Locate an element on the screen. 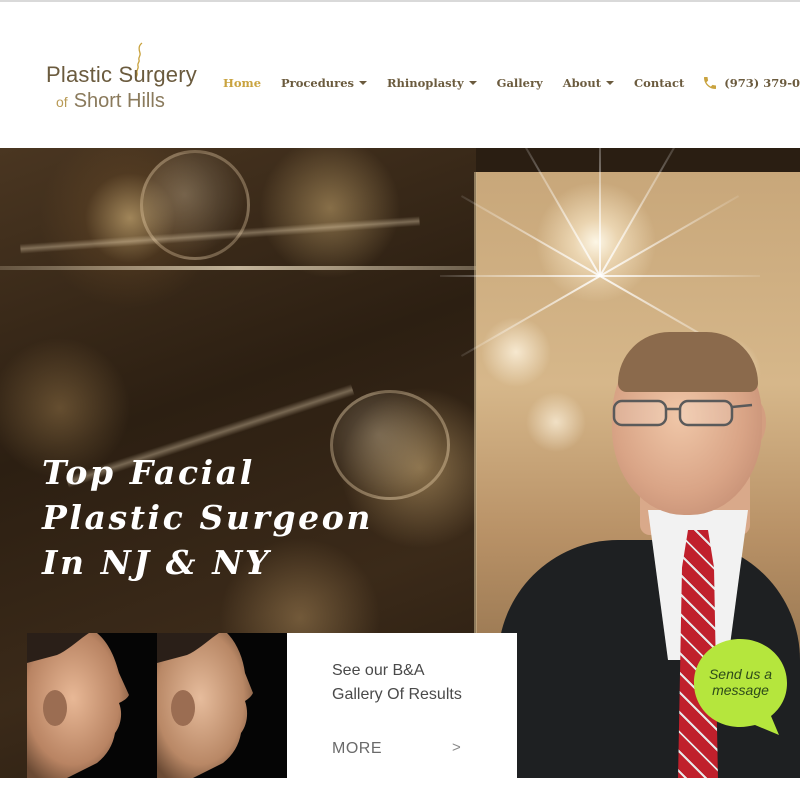 The image size is (800, 800). phone-number: (973) 379-0101 is located at coordinates (762, 83).